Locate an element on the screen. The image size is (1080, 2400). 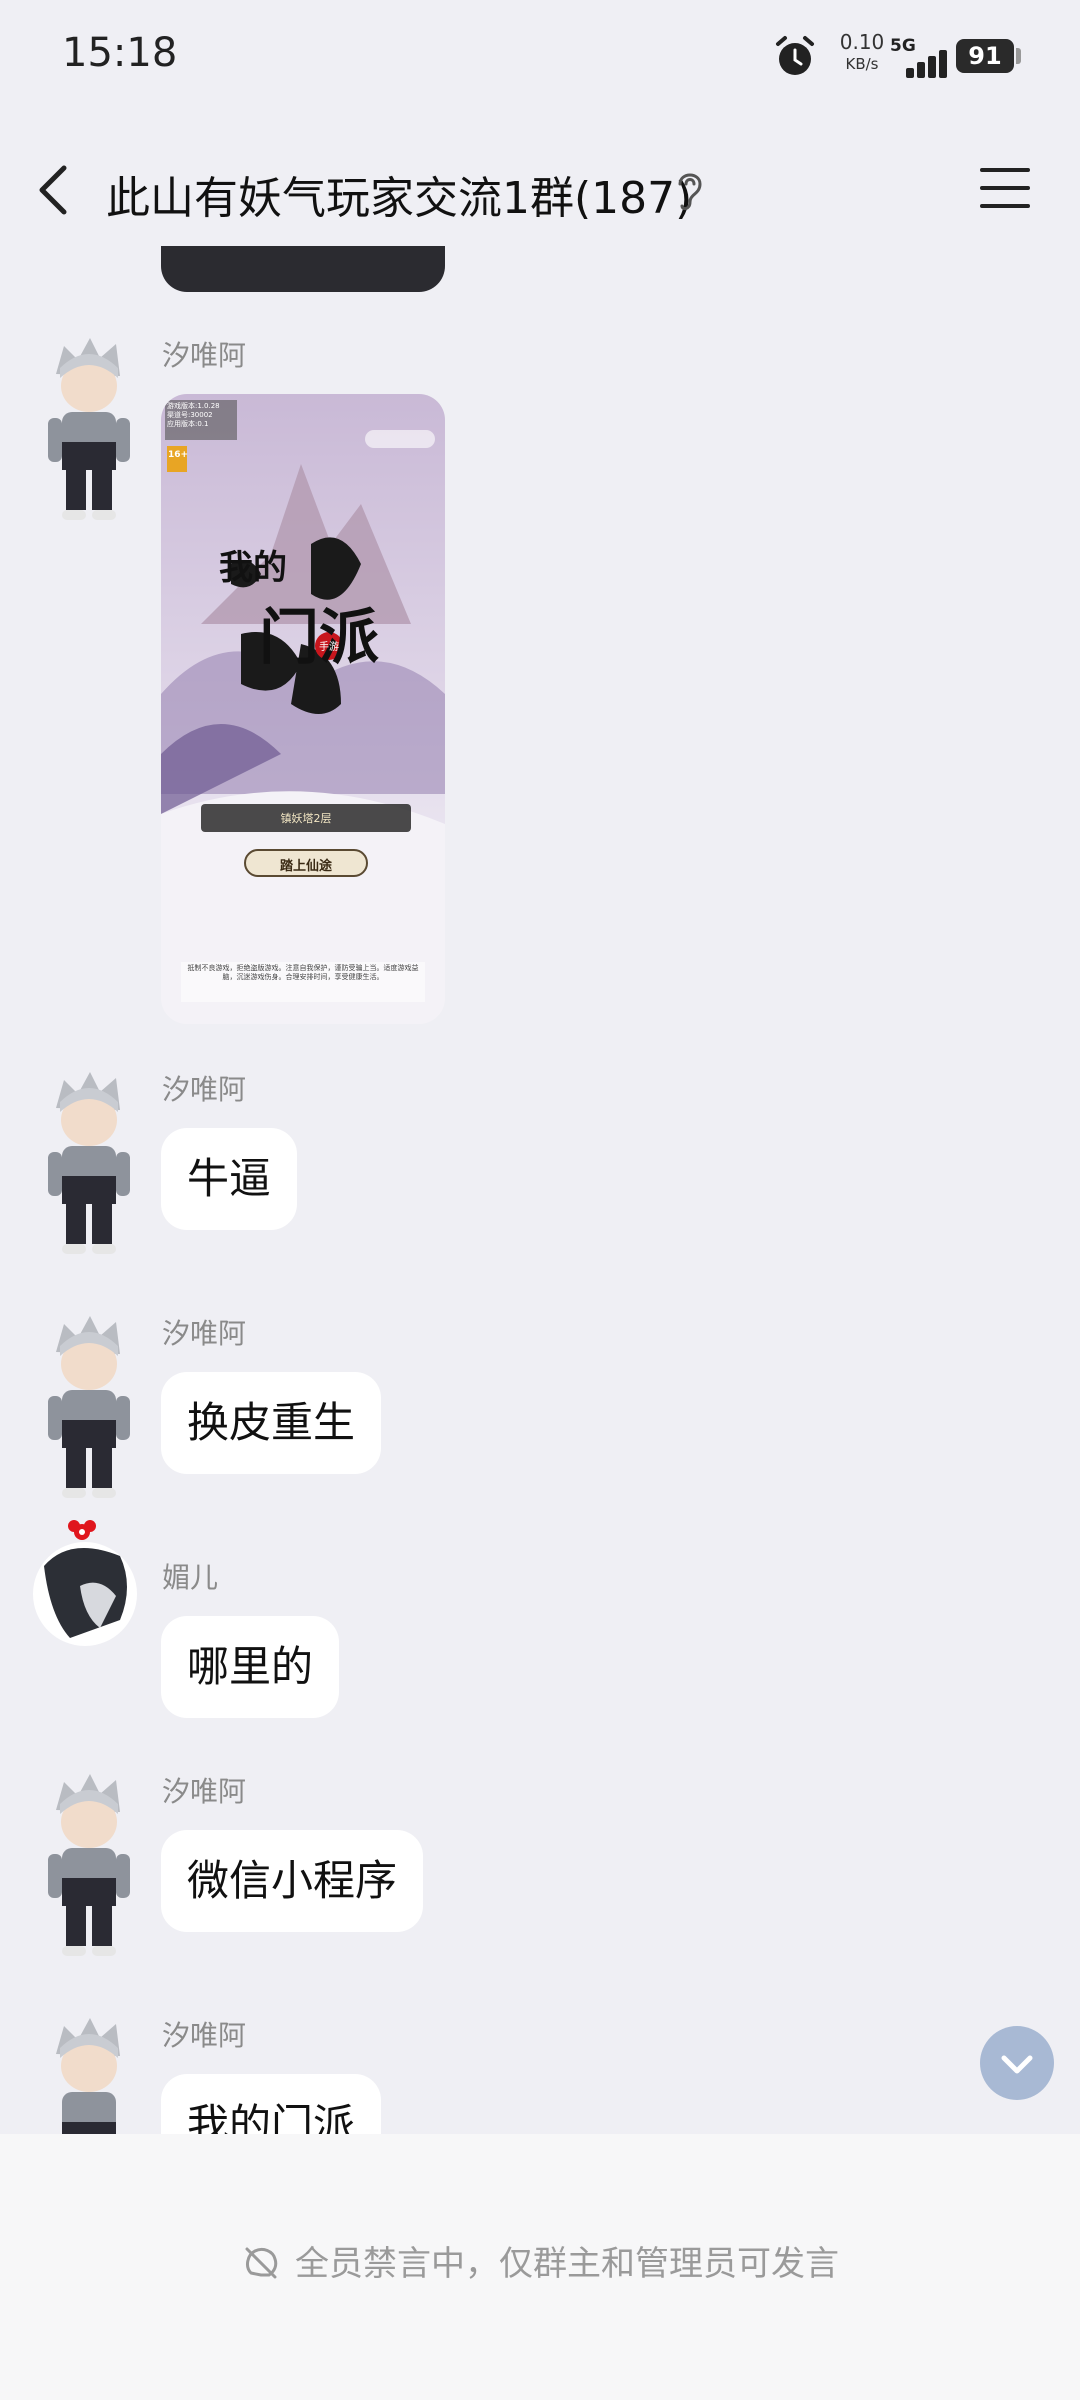
menu-icon is located at coordinates (1005, 188).